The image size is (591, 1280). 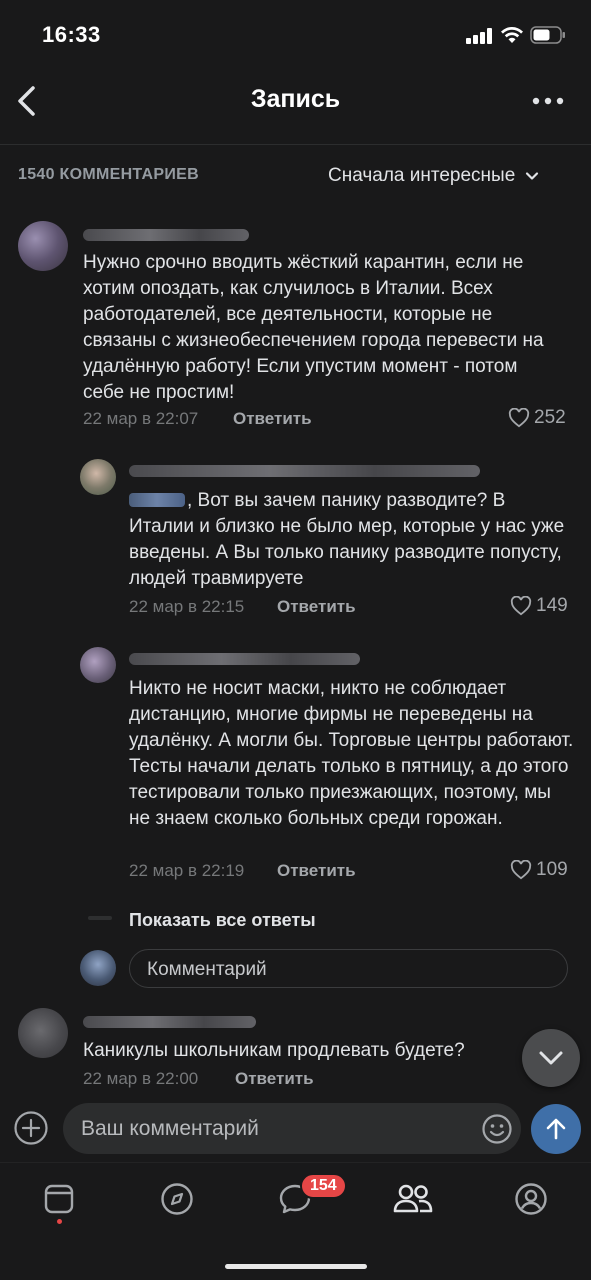 I want to click on reply-input-placeholder: Комментарий, so click(x=207, y=969).